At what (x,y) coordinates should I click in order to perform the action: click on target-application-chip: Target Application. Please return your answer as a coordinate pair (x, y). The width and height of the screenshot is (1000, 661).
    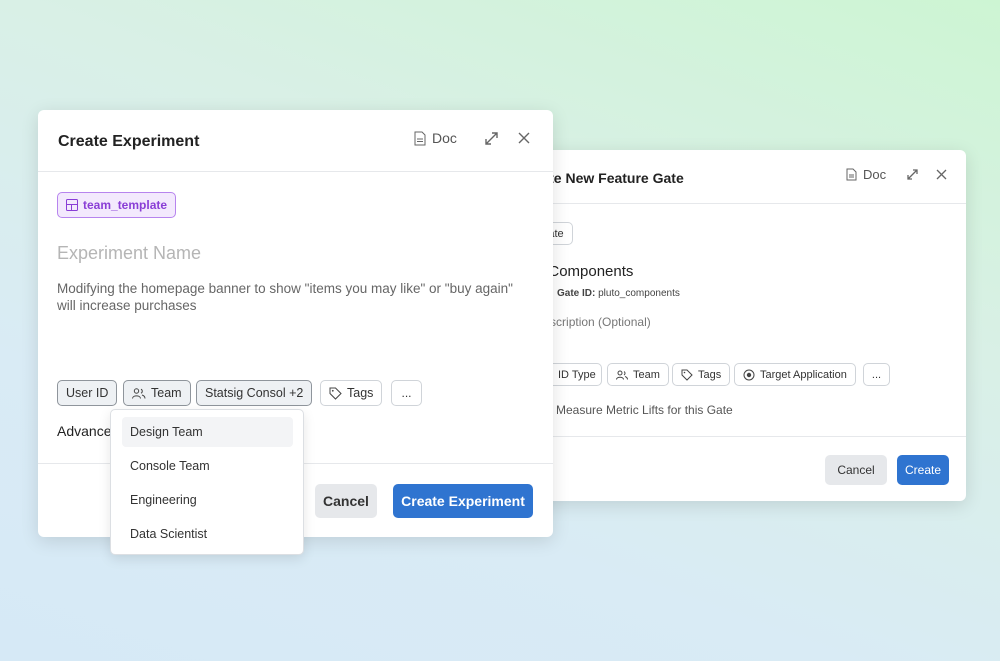
    Looking at the image, I should click on (795, 374).